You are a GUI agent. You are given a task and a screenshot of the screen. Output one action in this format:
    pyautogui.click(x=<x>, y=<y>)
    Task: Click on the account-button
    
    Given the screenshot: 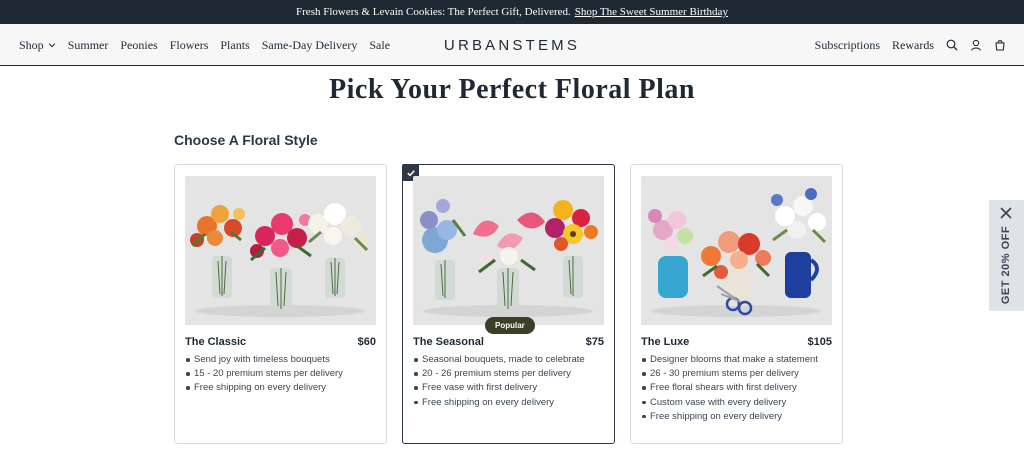 What is the action you would take?
    pyautogui.click(x=976, y=45)
    